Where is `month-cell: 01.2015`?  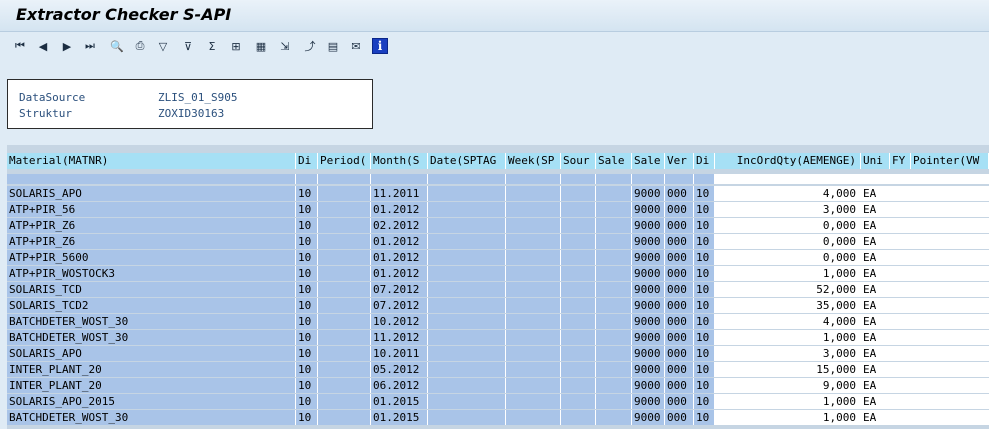
month-cell: 01.2015 is located at coordinates (399, 401).